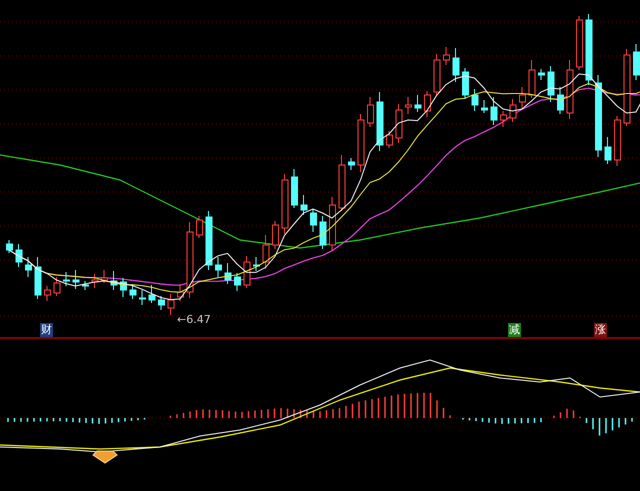 Image resolution: width=640 pixels, height=491 pixels. Describe the element at coordinates (194, 319) in the screenshot. I see `price-label: ←6.47` at that location.